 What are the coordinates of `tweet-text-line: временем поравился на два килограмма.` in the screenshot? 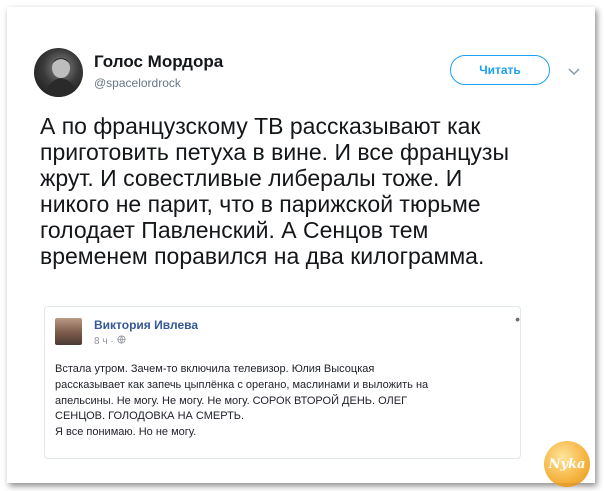 It's located at (262, 256).